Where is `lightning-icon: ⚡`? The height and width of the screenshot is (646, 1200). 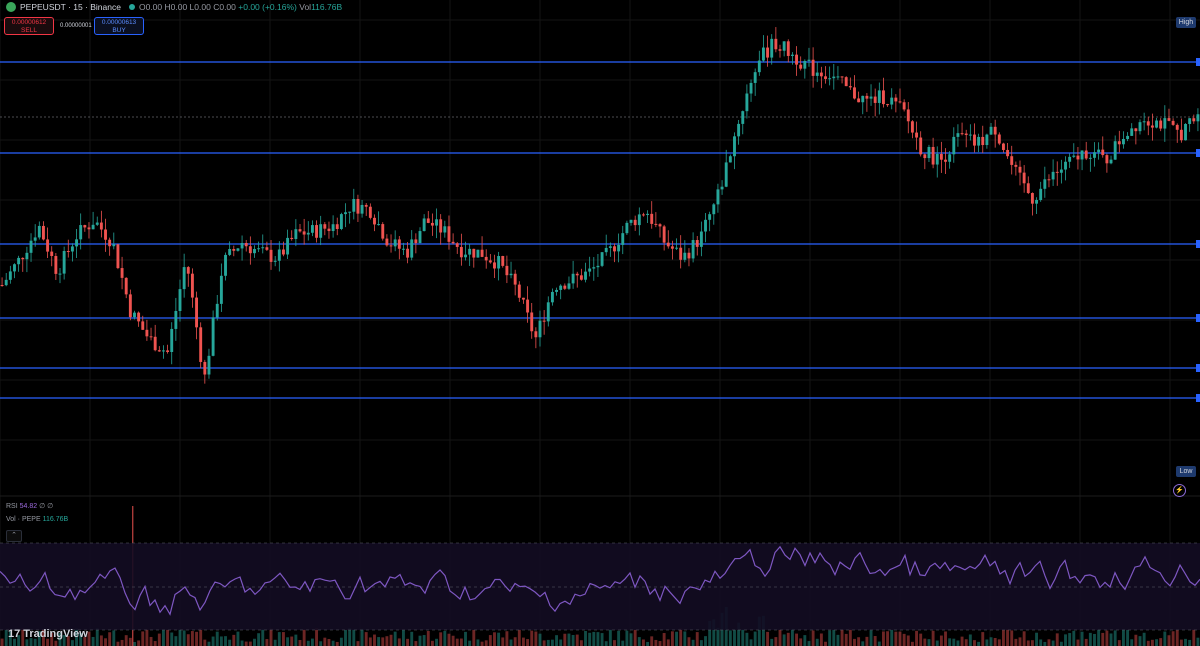
lightning-icon: ⚡ is located at coordinates (1179, 490).